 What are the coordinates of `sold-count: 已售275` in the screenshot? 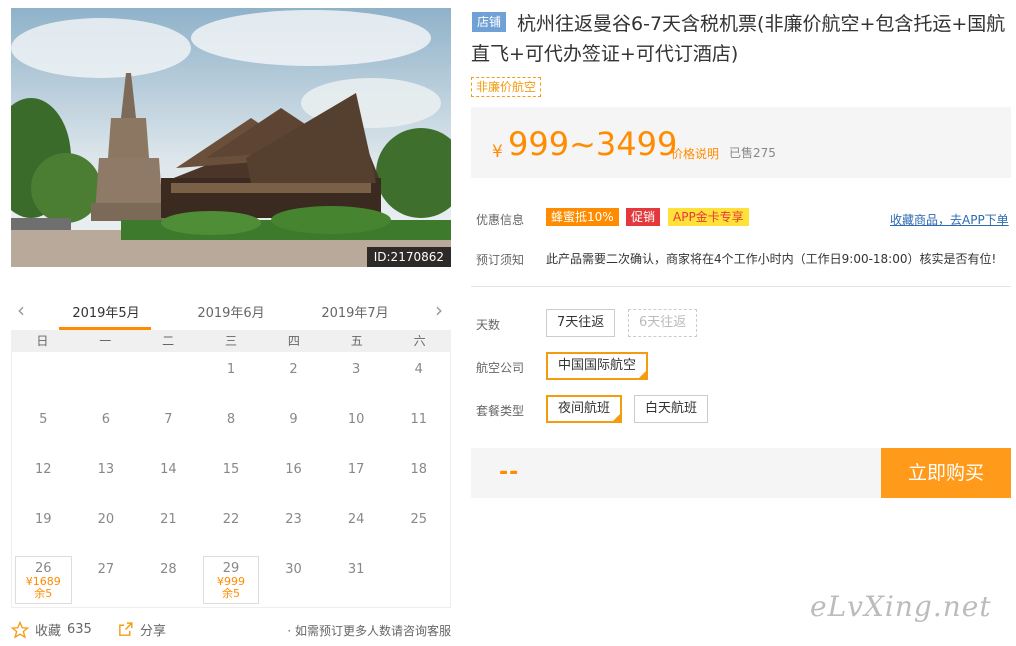 It's located at (752, 153).